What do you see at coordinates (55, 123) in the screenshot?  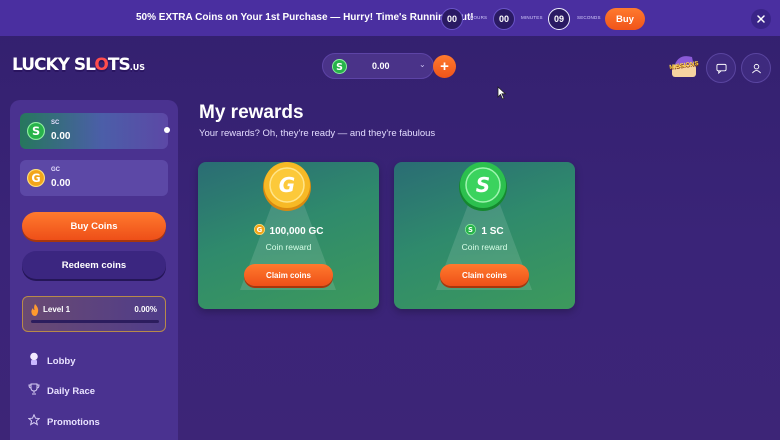 I see `wallet-label: SC` at bounding box center [55, 123].